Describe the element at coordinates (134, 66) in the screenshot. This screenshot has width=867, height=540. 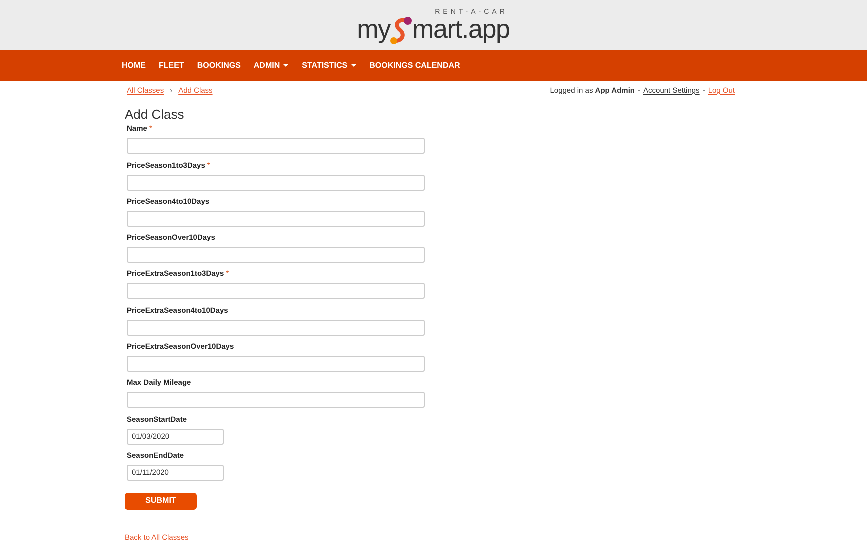
I see `nav-link: HOME` at that location.